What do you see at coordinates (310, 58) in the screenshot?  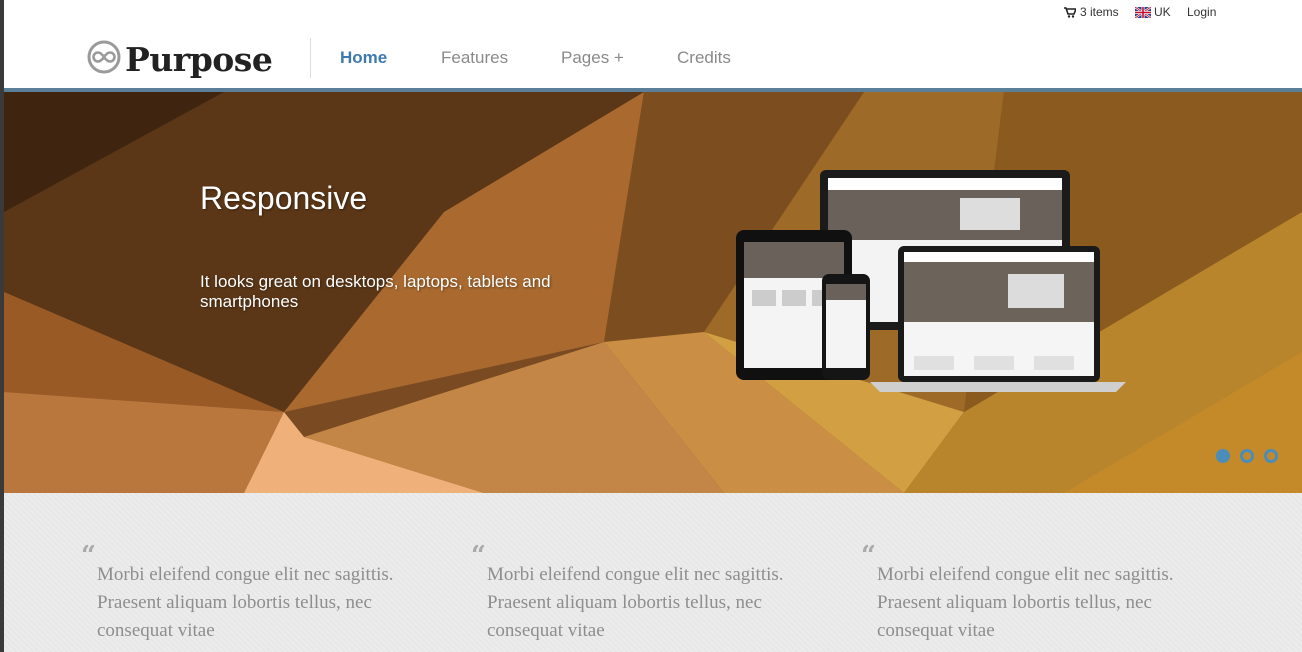 I see `header-divider` at bounding box center [310, 58].